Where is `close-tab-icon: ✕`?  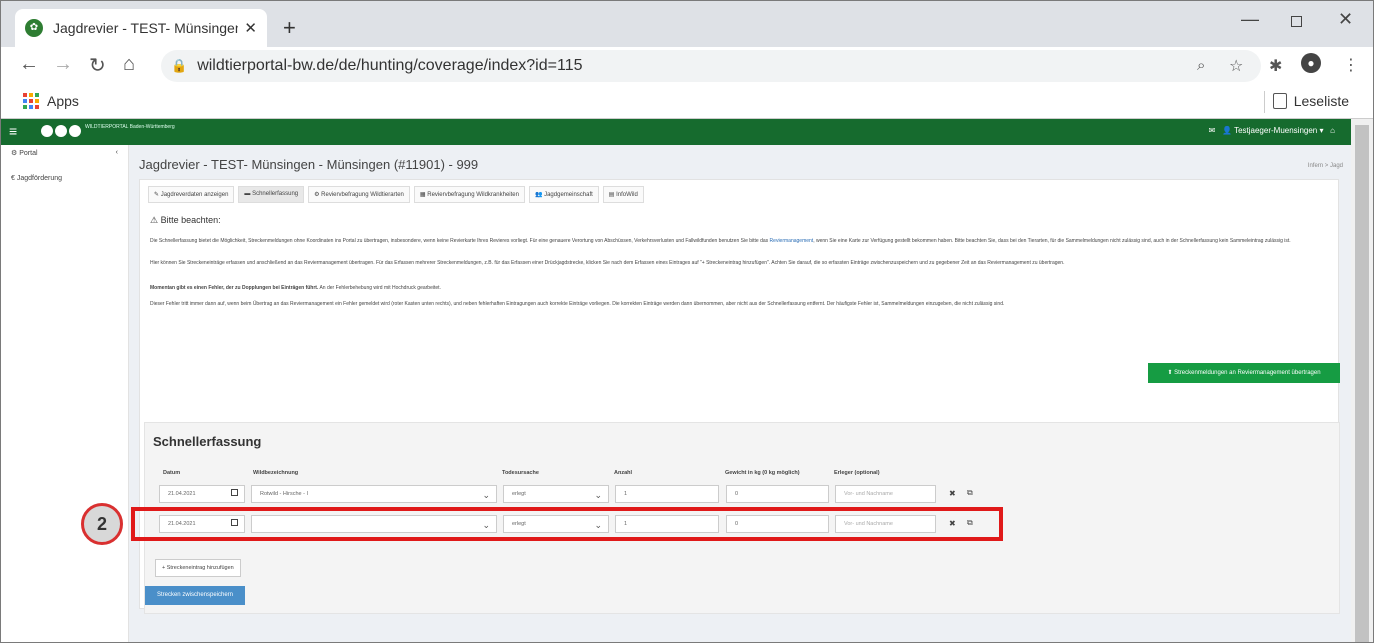 close-tab-icon: ✕ is located at coordinates (250, 28).